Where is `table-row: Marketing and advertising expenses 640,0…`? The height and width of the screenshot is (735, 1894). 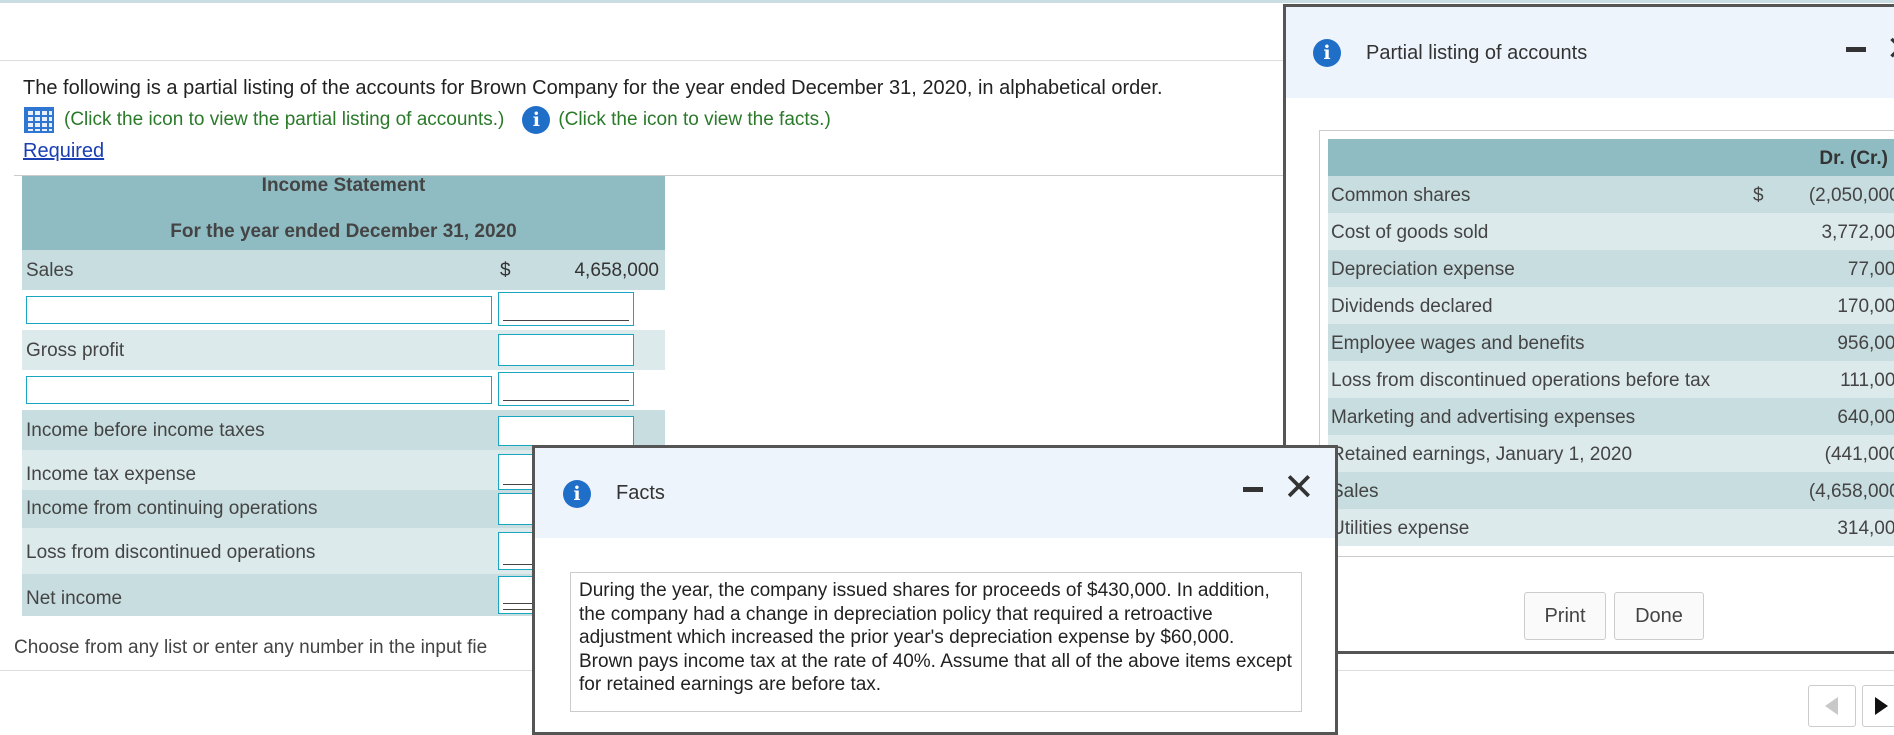
table-row: Marketing and advertising expenses 640,0… is located at coordinates (1611, 416).